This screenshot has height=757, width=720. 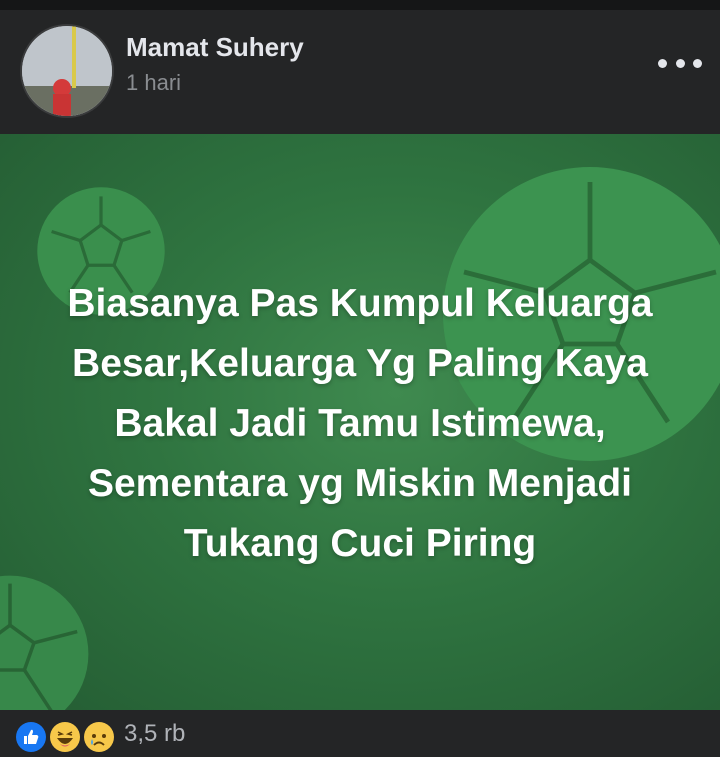 I want to click on haha-icon, so click(x=65, y=737).